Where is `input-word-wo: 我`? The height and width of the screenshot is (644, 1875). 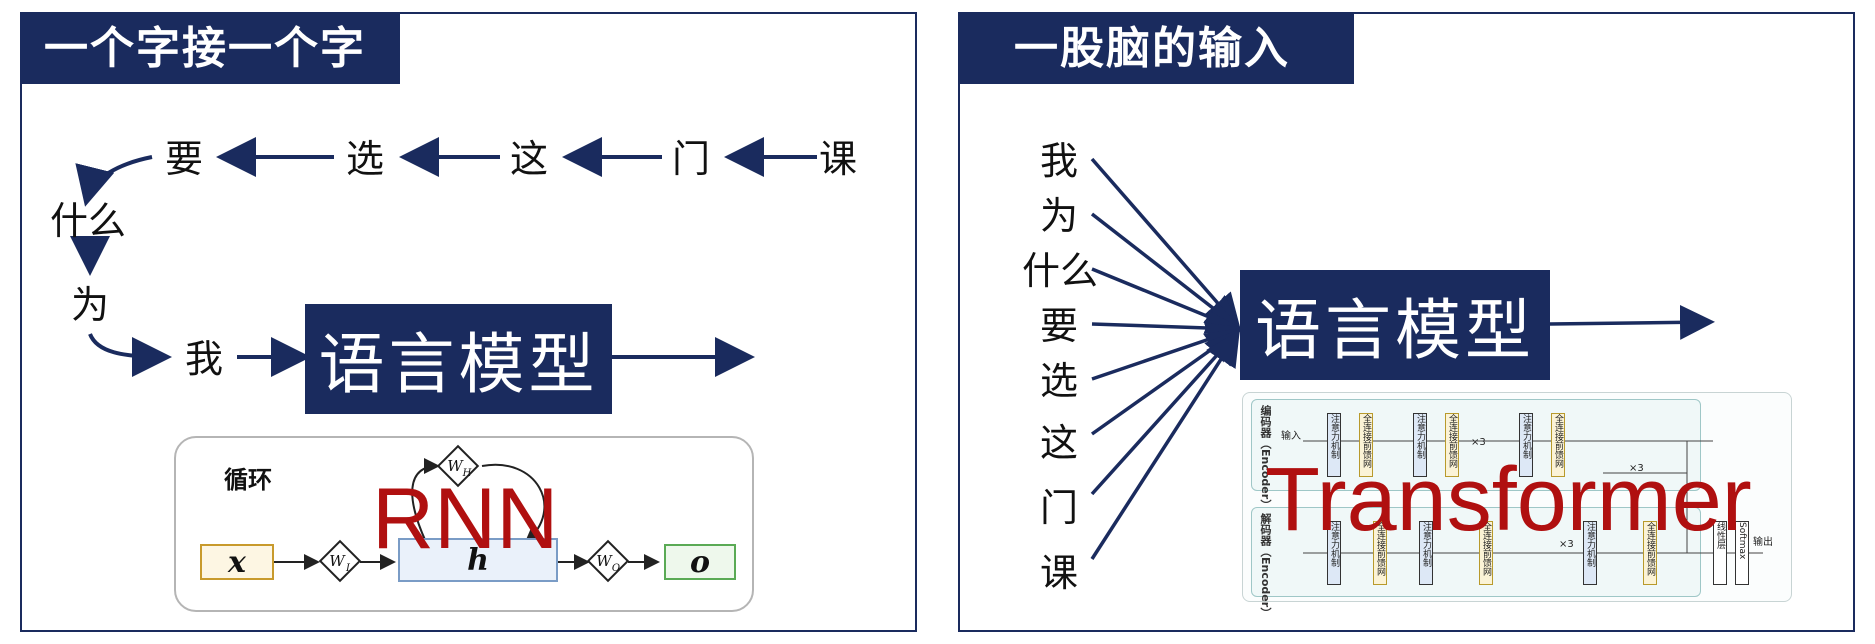
input-word-wo: 我 is located at coordinates (1059, 161).